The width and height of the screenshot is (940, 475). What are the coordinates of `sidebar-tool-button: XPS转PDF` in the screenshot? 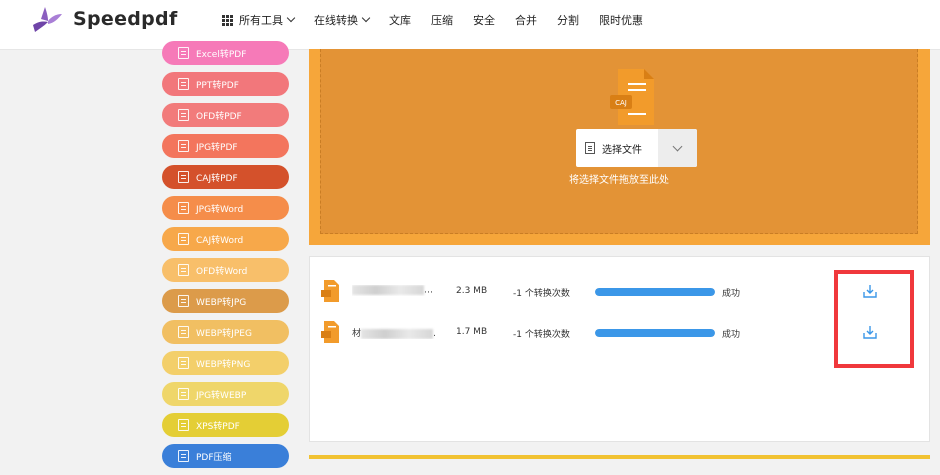 It's located at (225, 425).